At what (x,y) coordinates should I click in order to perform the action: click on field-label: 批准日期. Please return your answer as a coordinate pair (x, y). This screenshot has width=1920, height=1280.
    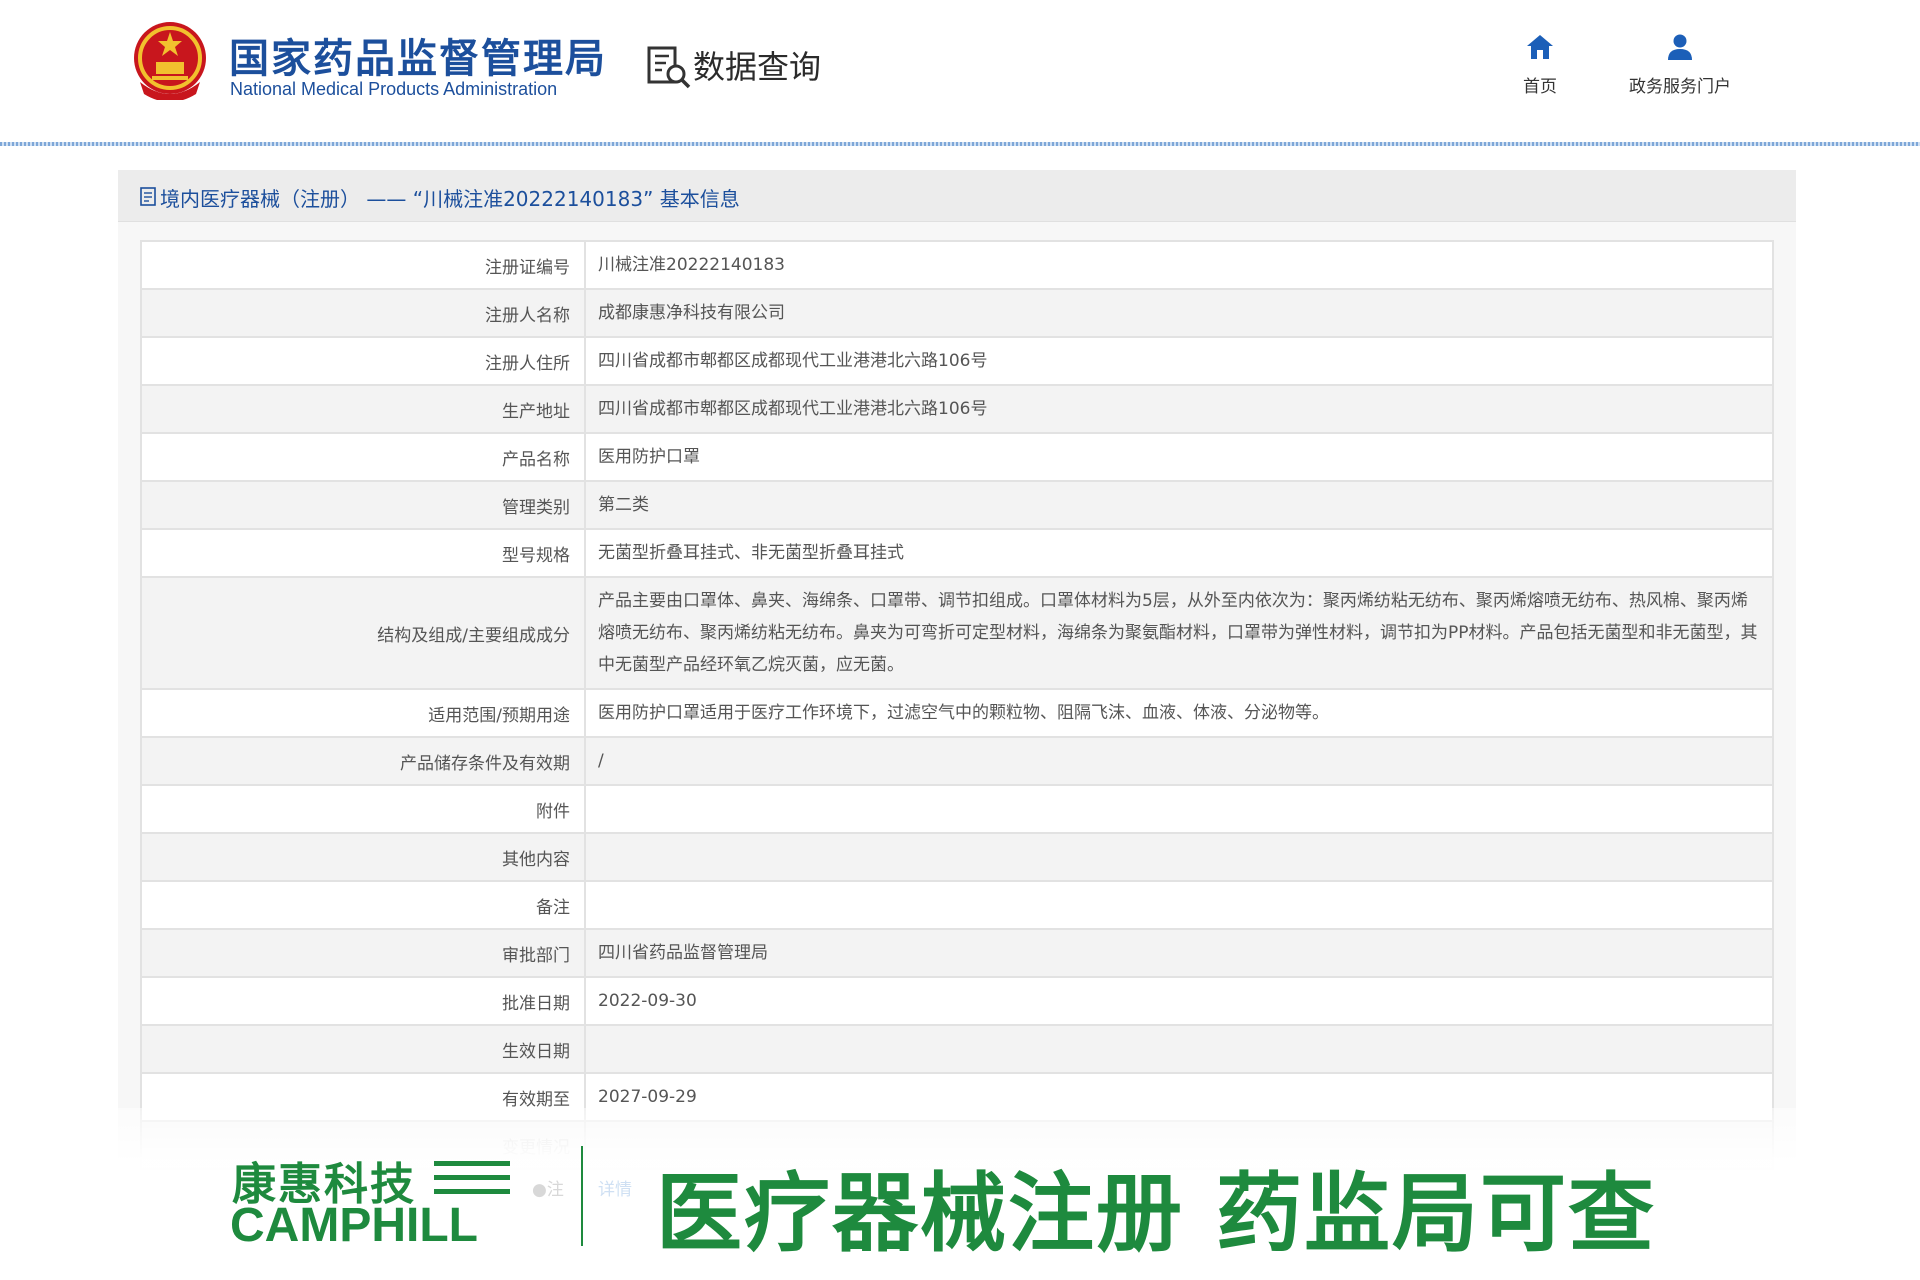
    Looking at the image, I should click on (363, 1001).